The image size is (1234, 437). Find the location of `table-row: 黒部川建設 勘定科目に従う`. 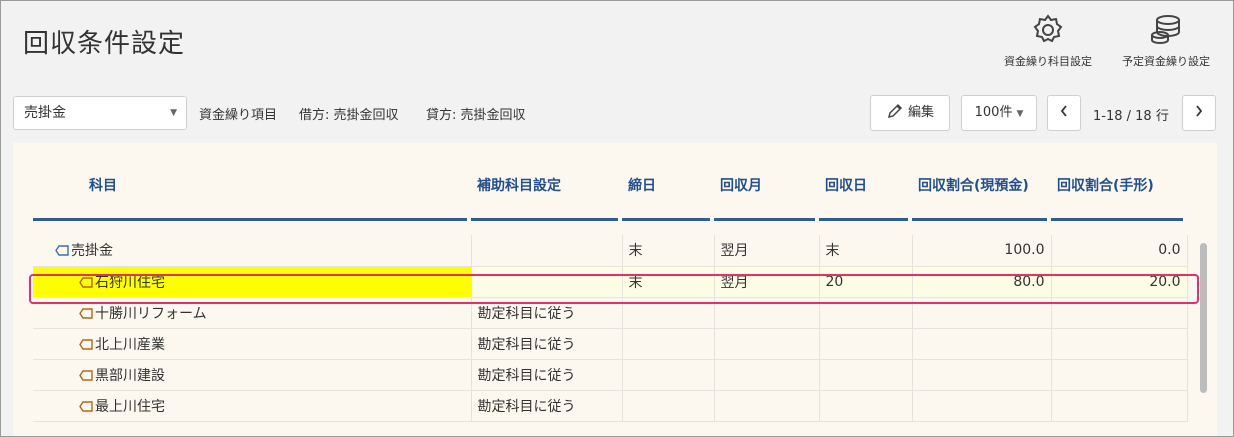

table-row: 黒部川建設 勘定科目に従う is located at coordinates (610, 375).